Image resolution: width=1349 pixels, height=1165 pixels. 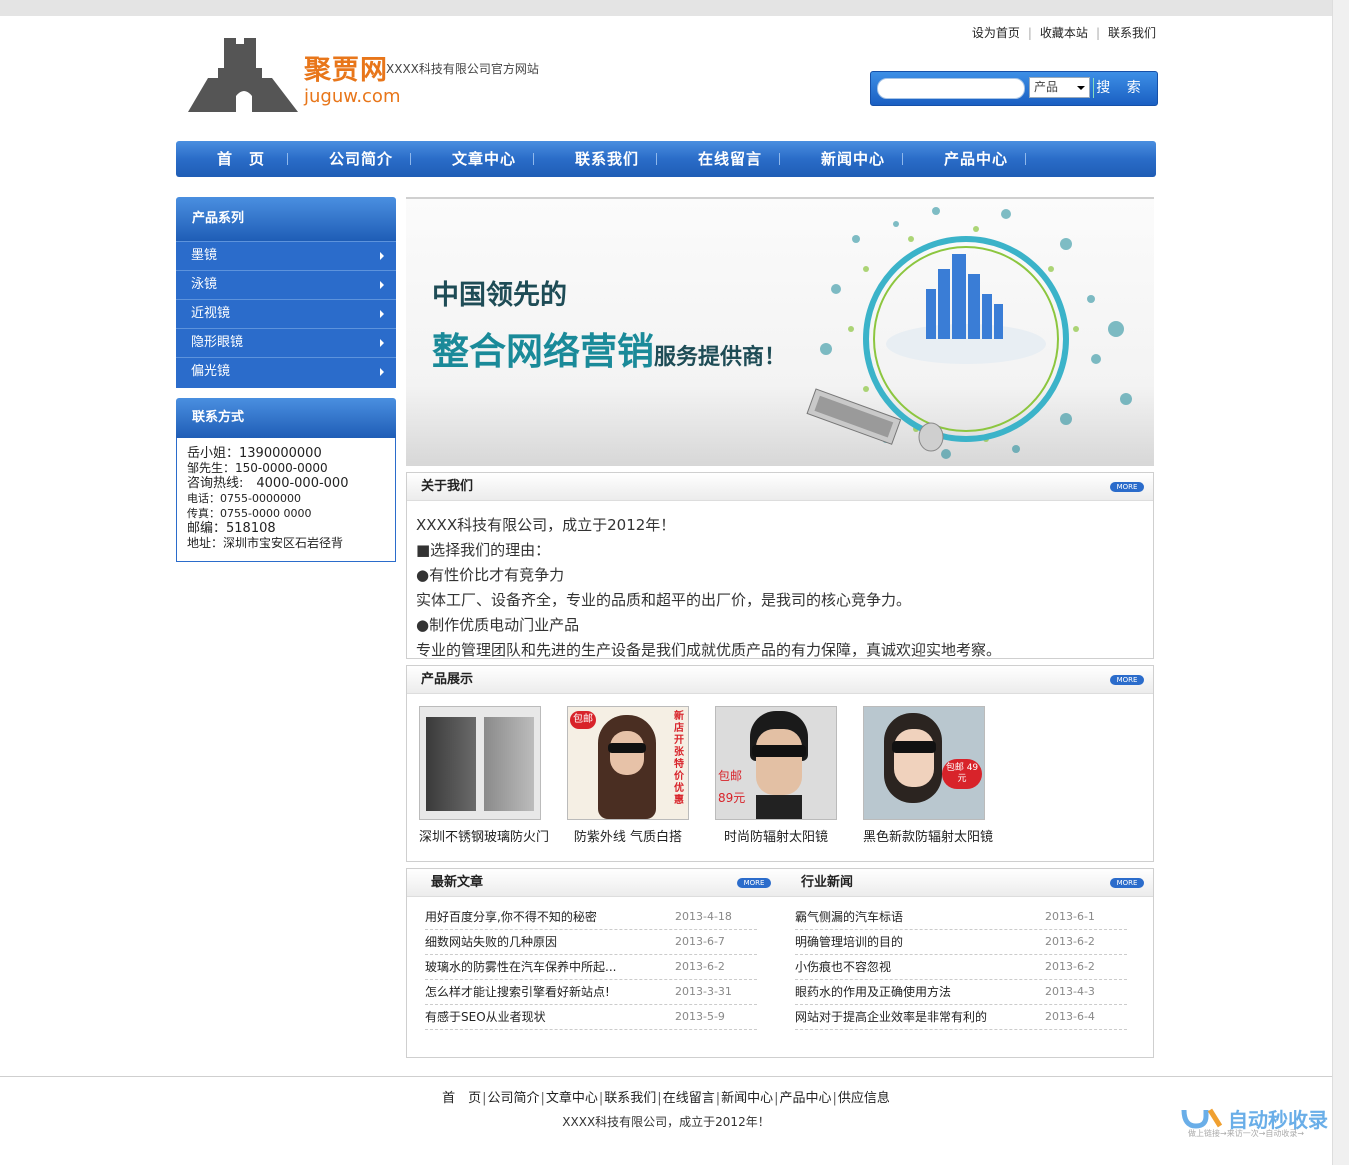 I want to click on product-caption: 黑色新款防辐射太阳镜, so click(x=928, y=835).